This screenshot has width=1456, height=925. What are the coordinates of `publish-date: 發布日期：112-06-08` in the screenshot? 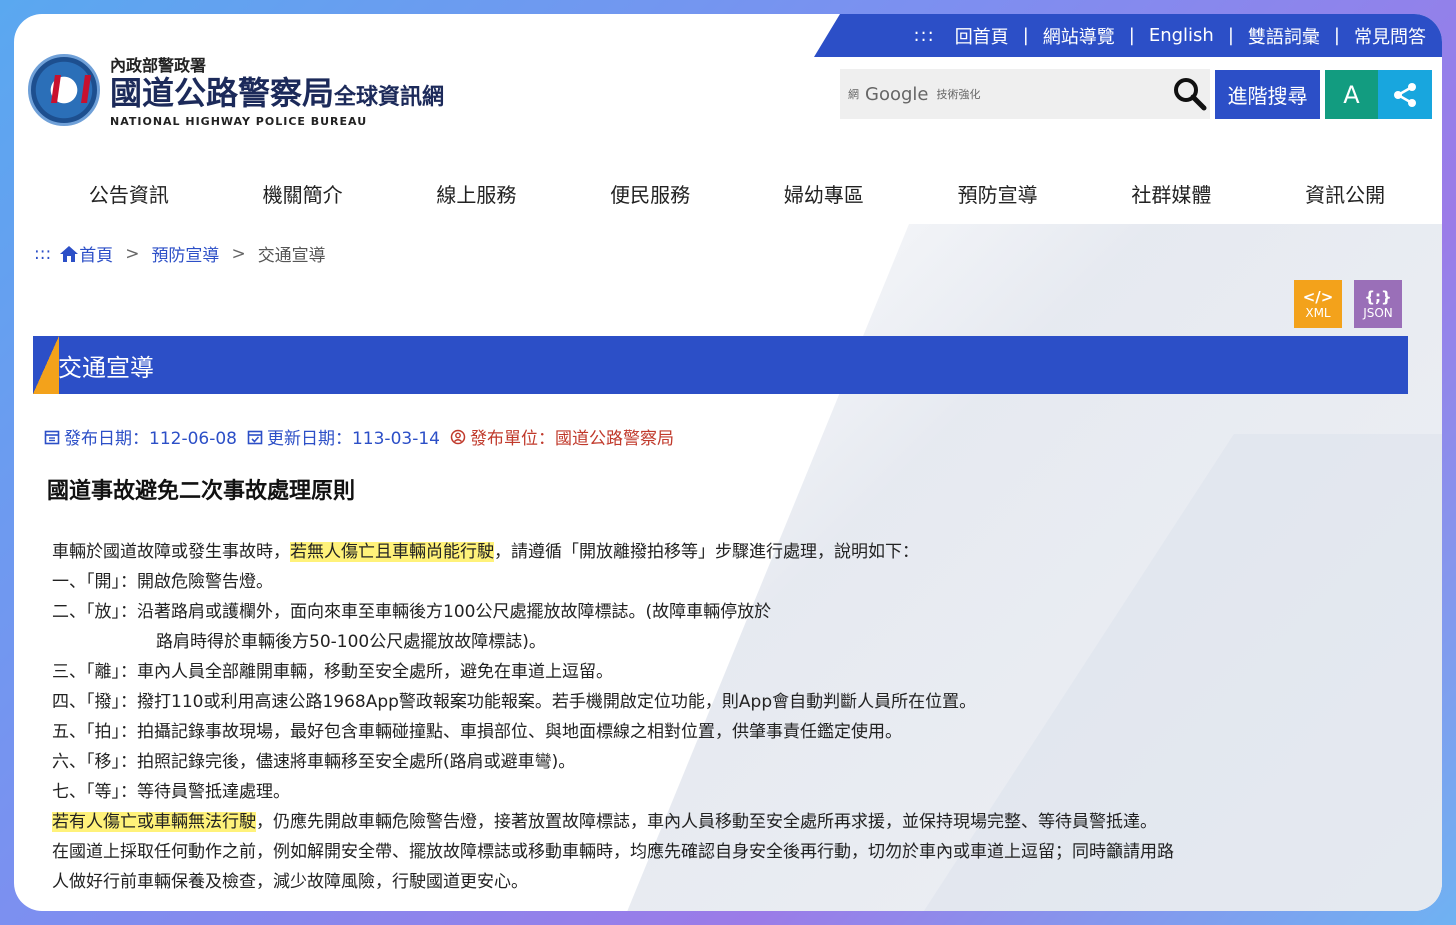 It's located at (150, 439).